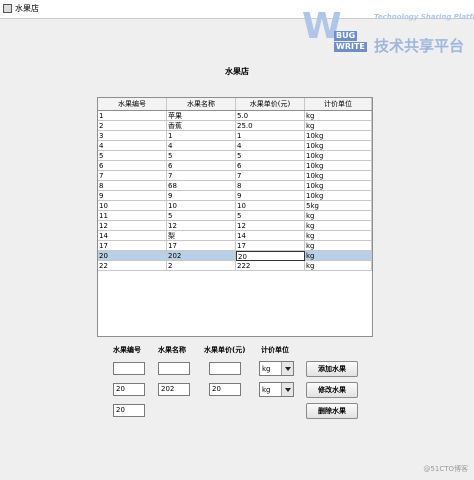 This screenshot has height=480, width=474. Describe the element at coordinates (132, 236) in the screenshot. I see `cell-id: 14` at that location.